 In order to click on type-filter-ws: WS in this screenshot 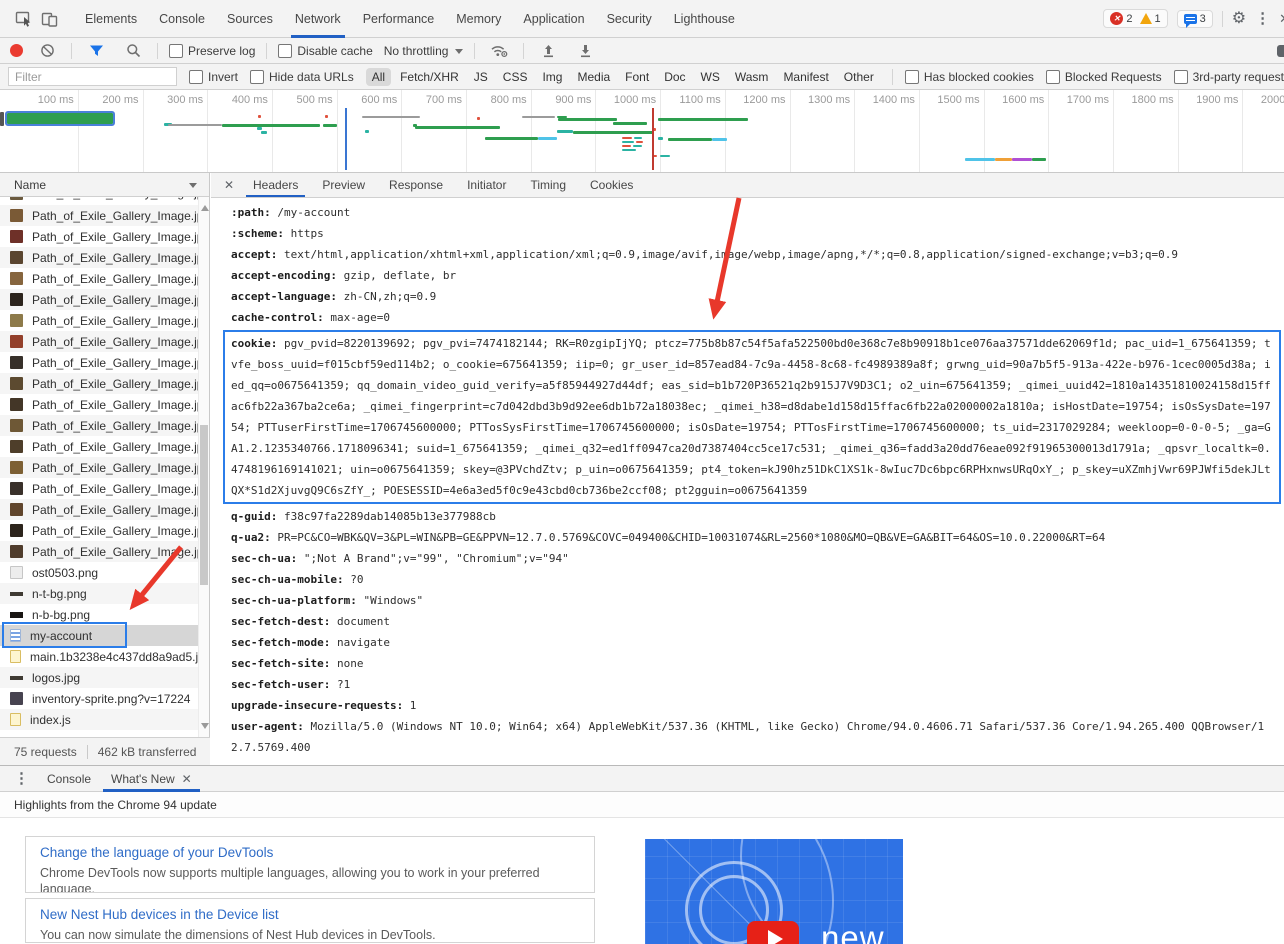, I will do `click(710, 77)`.